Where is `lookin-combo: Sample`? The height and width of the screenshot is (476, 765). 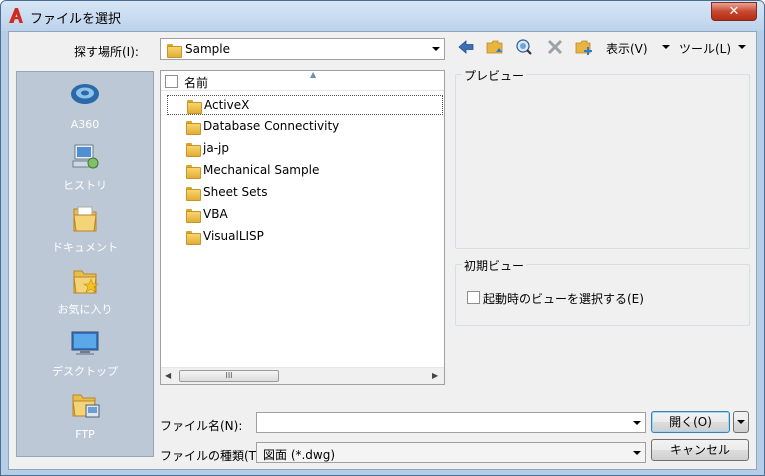 lookin-combo: Sample is located at coordinates (302, 49).